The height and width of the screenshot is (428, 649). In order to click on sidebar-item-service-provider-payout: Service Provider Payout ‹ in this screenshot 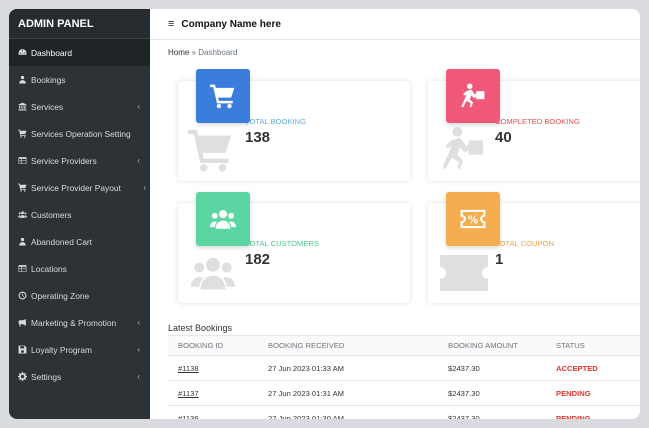, I will do `click(79, 187)`.